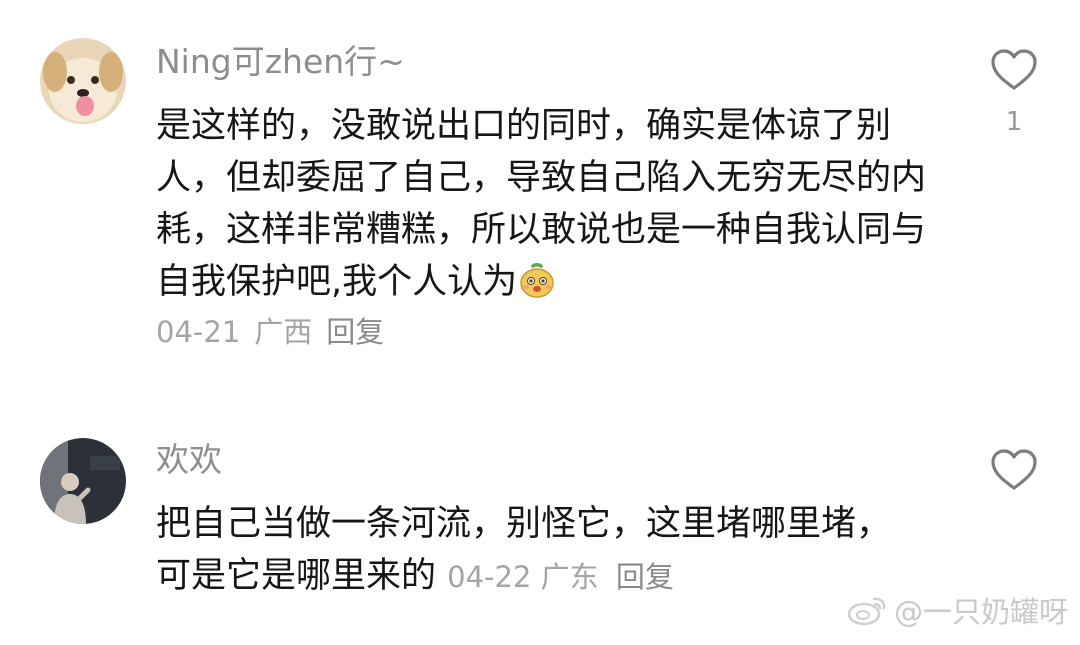 This screenshot has height=645, width=1080. I want to click on comment-location: 广东, so click(569, 577).